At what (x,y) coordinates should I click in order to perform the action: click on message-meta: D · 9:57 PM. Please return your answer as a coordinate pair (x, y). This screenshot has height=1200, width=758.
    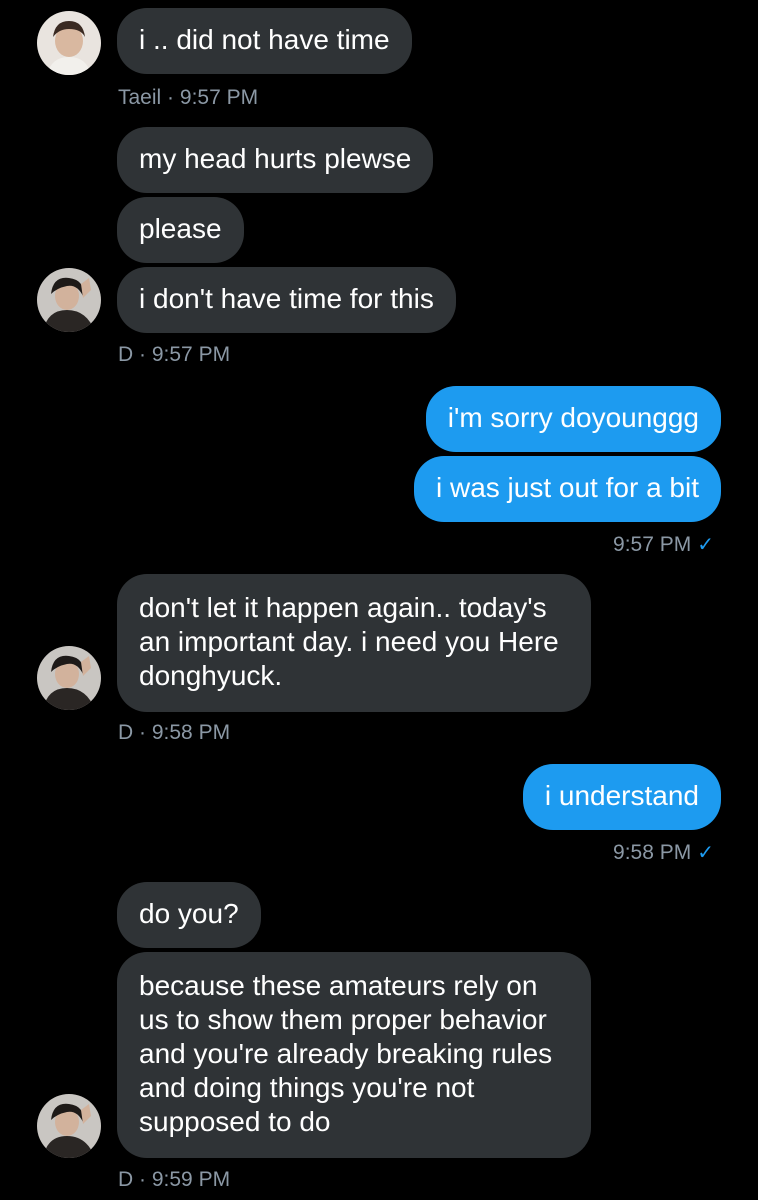
    Looking at the image, I should click on (174, 355).